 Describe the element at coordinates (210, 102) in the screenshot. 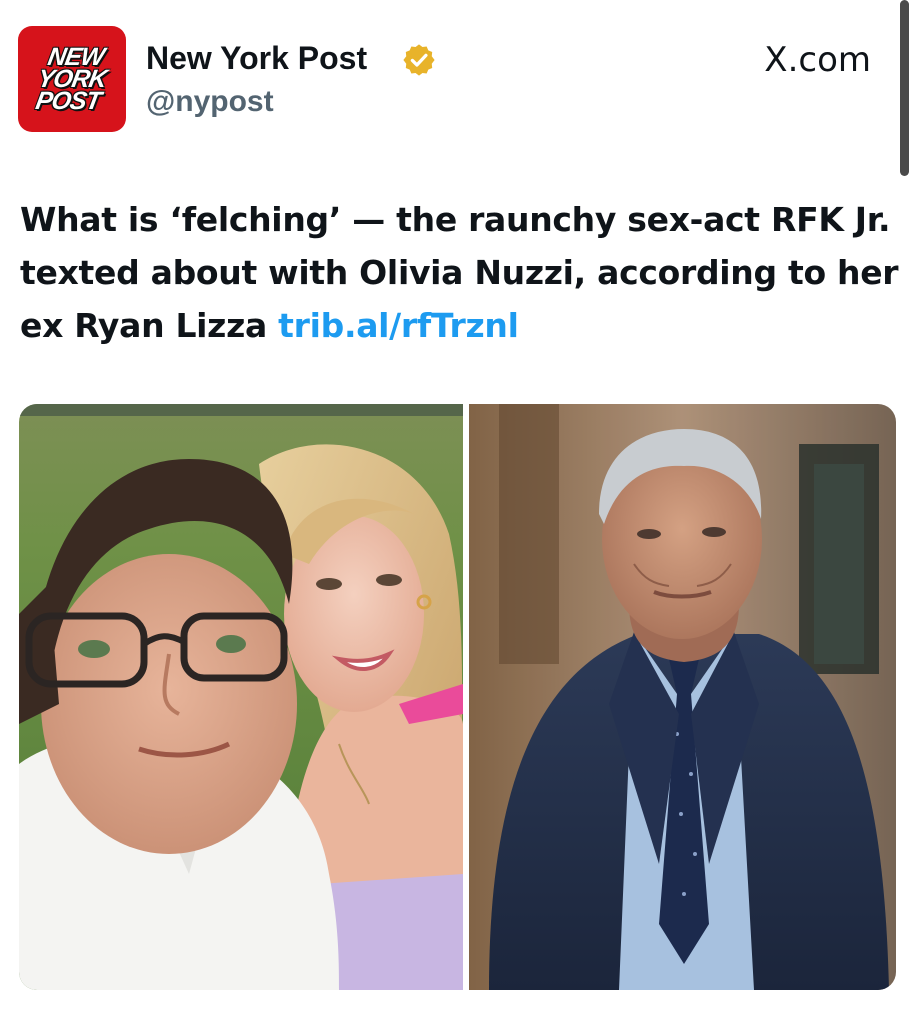

I see `account-handle: @nypost` at that location.